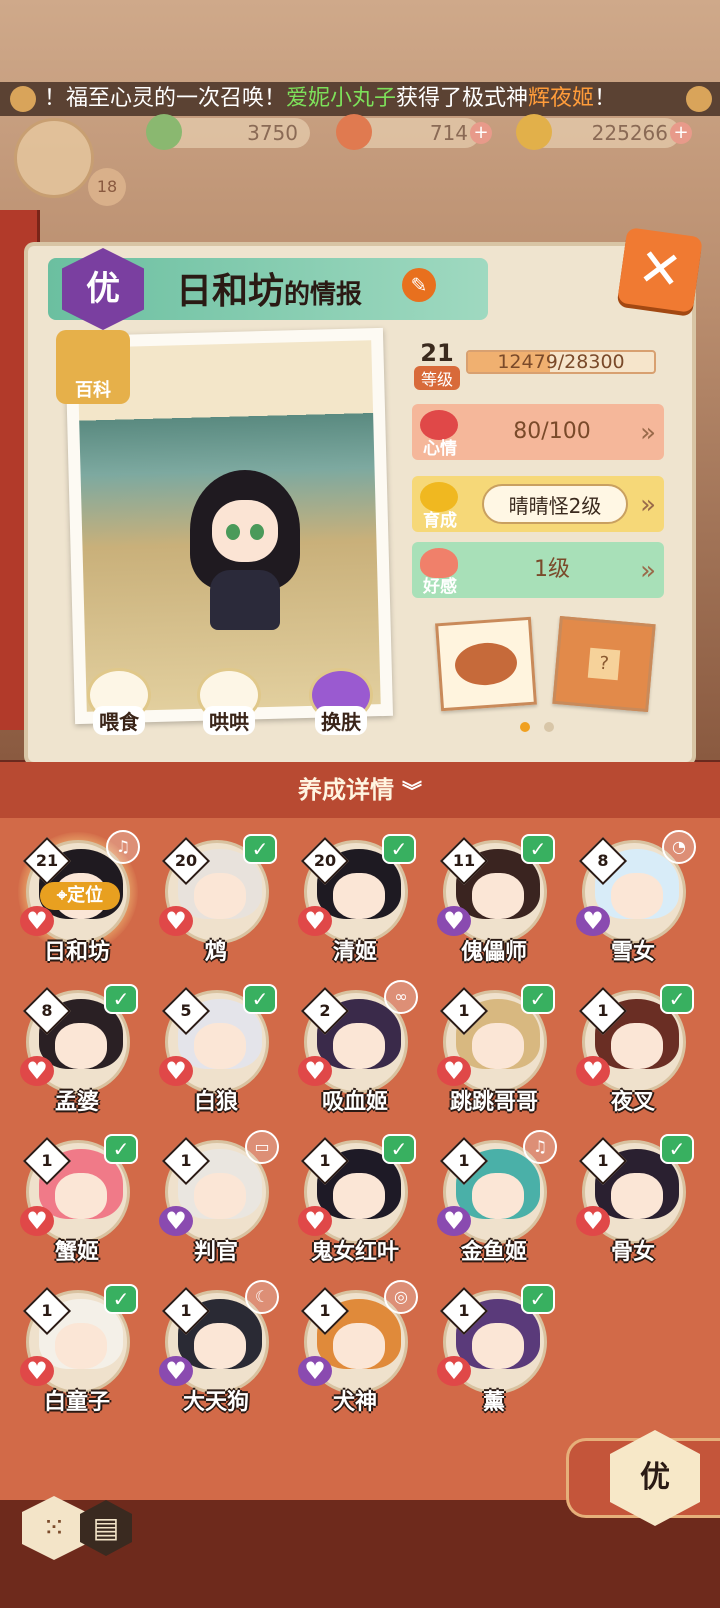  Describe the element at coordinates (186, 1010) in the screenshot. I see `shikigami-level: 5` at that location.